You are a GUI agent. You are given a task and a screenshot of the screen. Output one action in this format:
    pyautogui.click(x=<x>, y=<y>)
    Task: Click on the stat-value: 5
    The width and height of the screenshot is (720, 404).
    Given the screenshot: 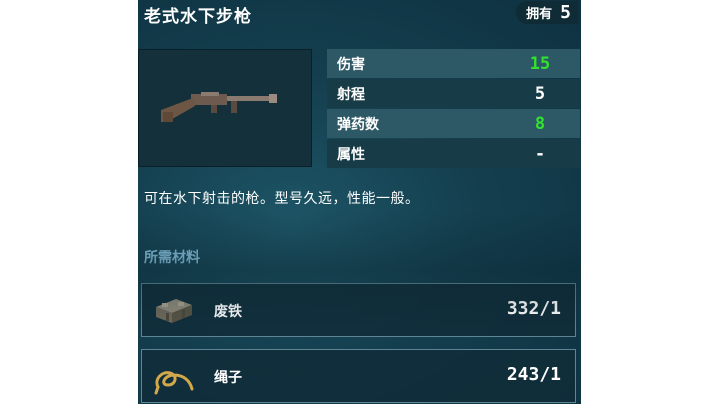 What is the action you would take?
    pyautogui.click(x=540, y=93)
    